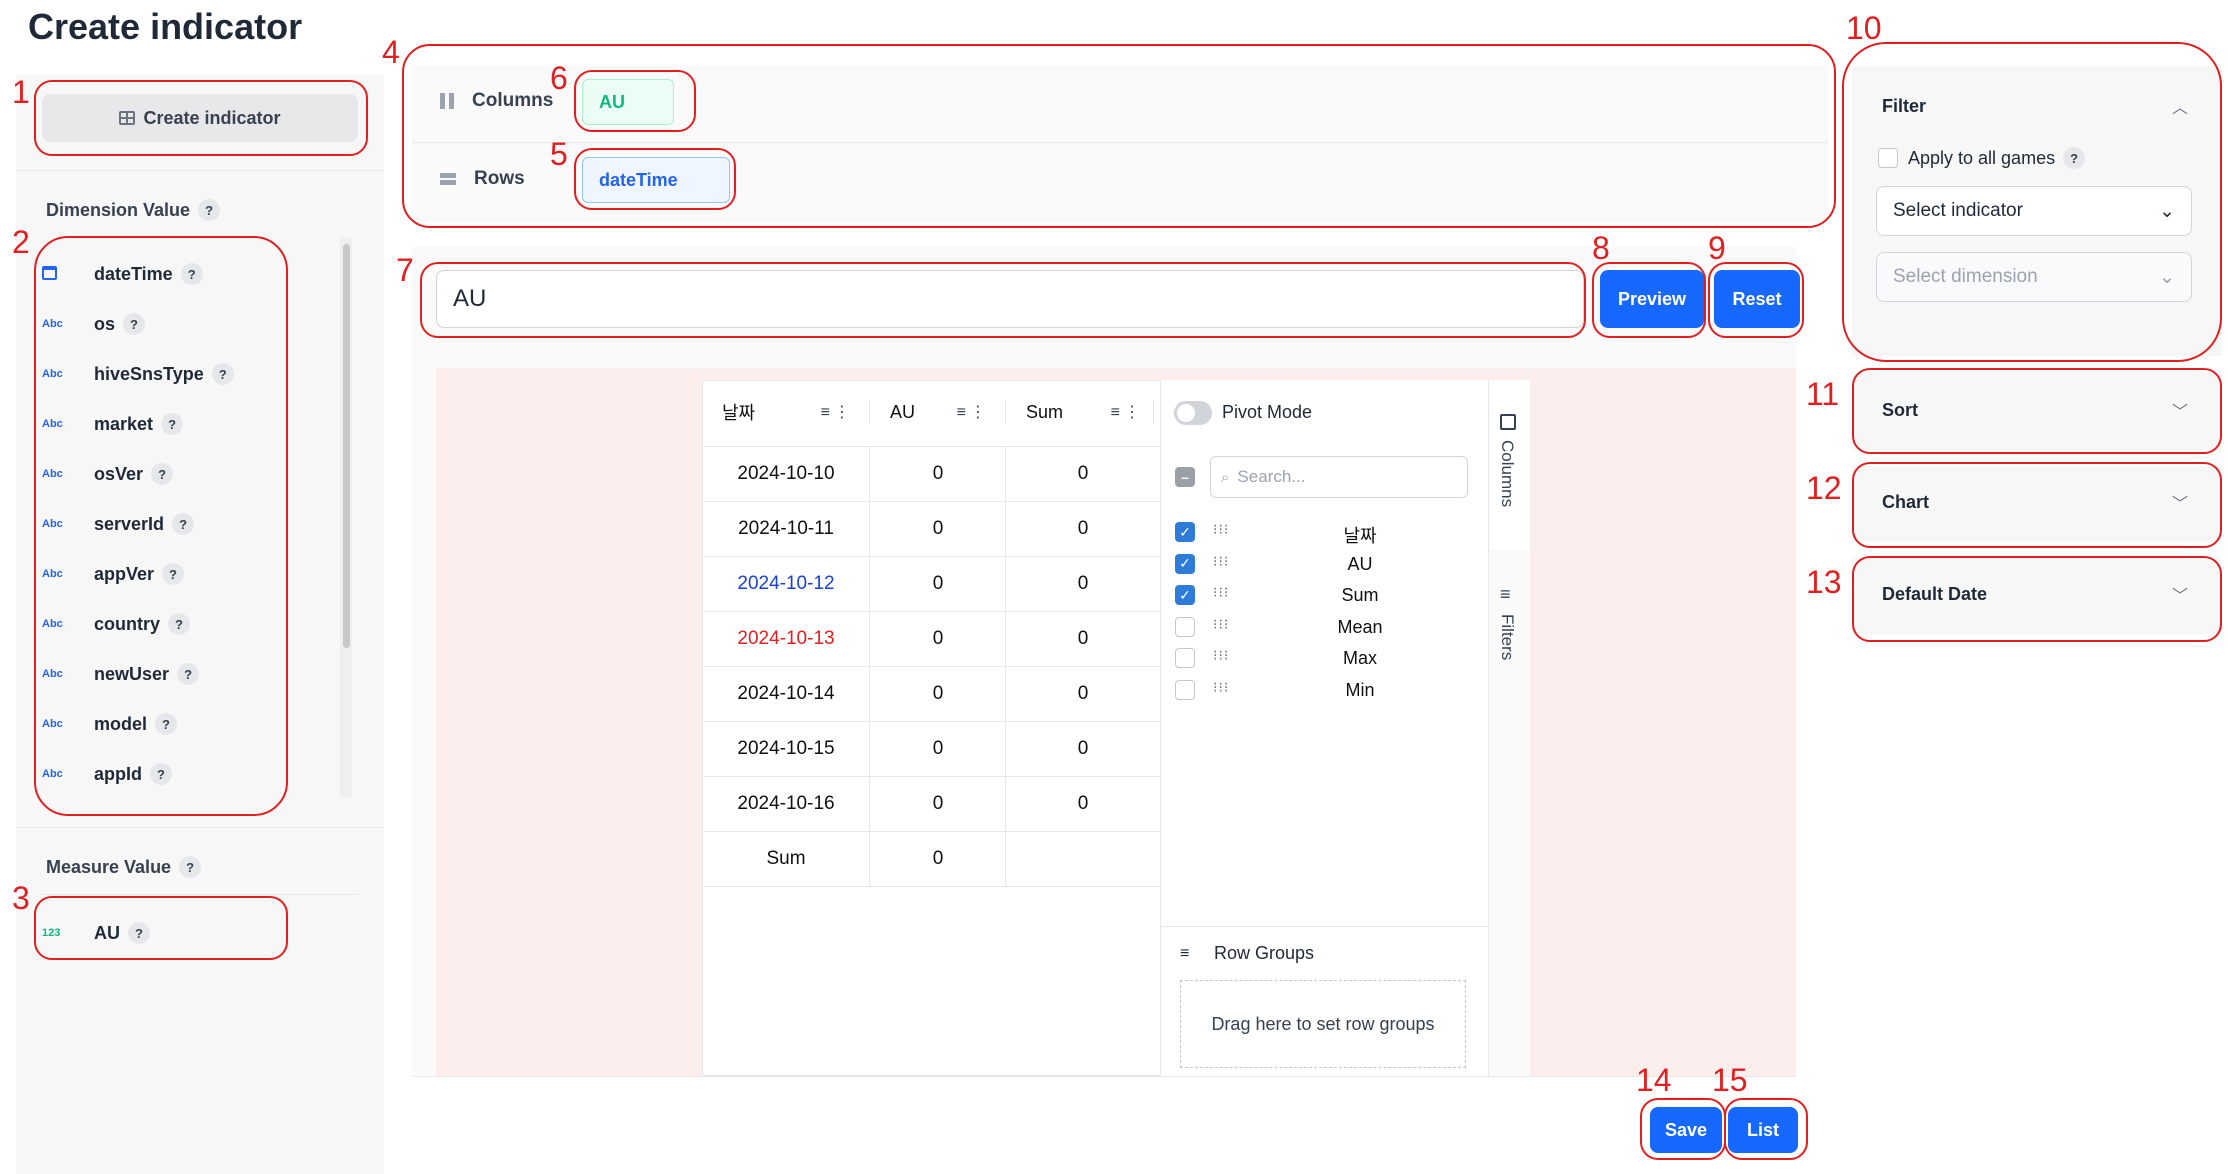 The width and height of the screenshot is (2228, 1174). I want to click on column-header-label: 날짜, so click(739, 413).